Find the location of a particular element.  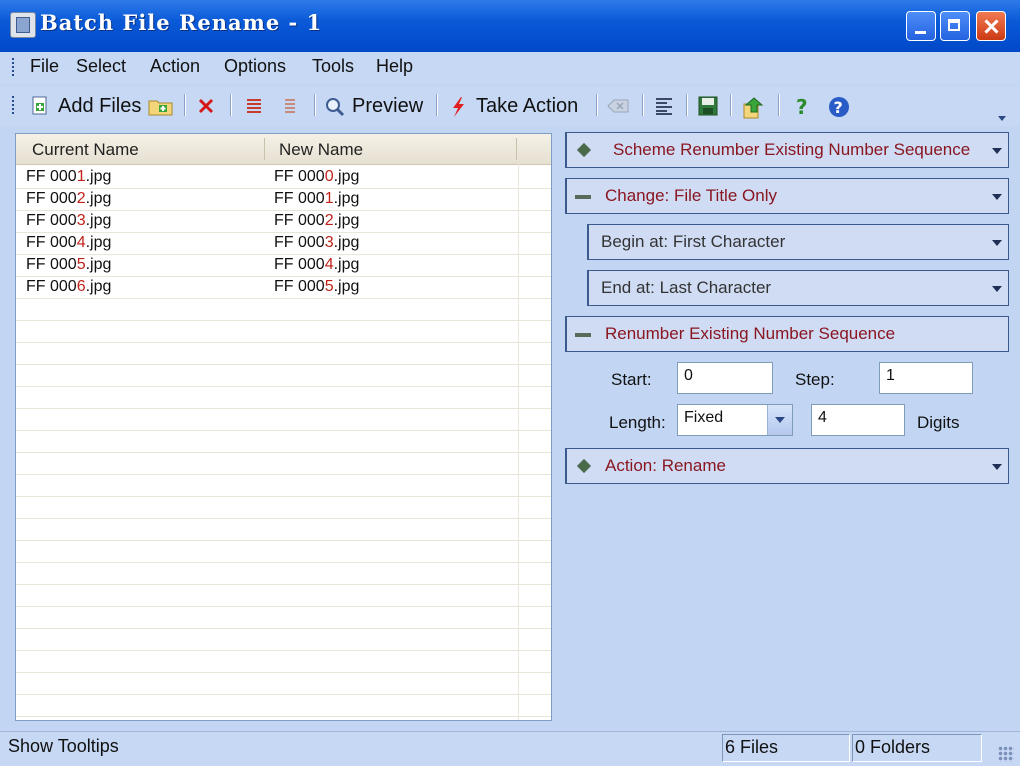

remove-button is located at coordinates (206, 106).